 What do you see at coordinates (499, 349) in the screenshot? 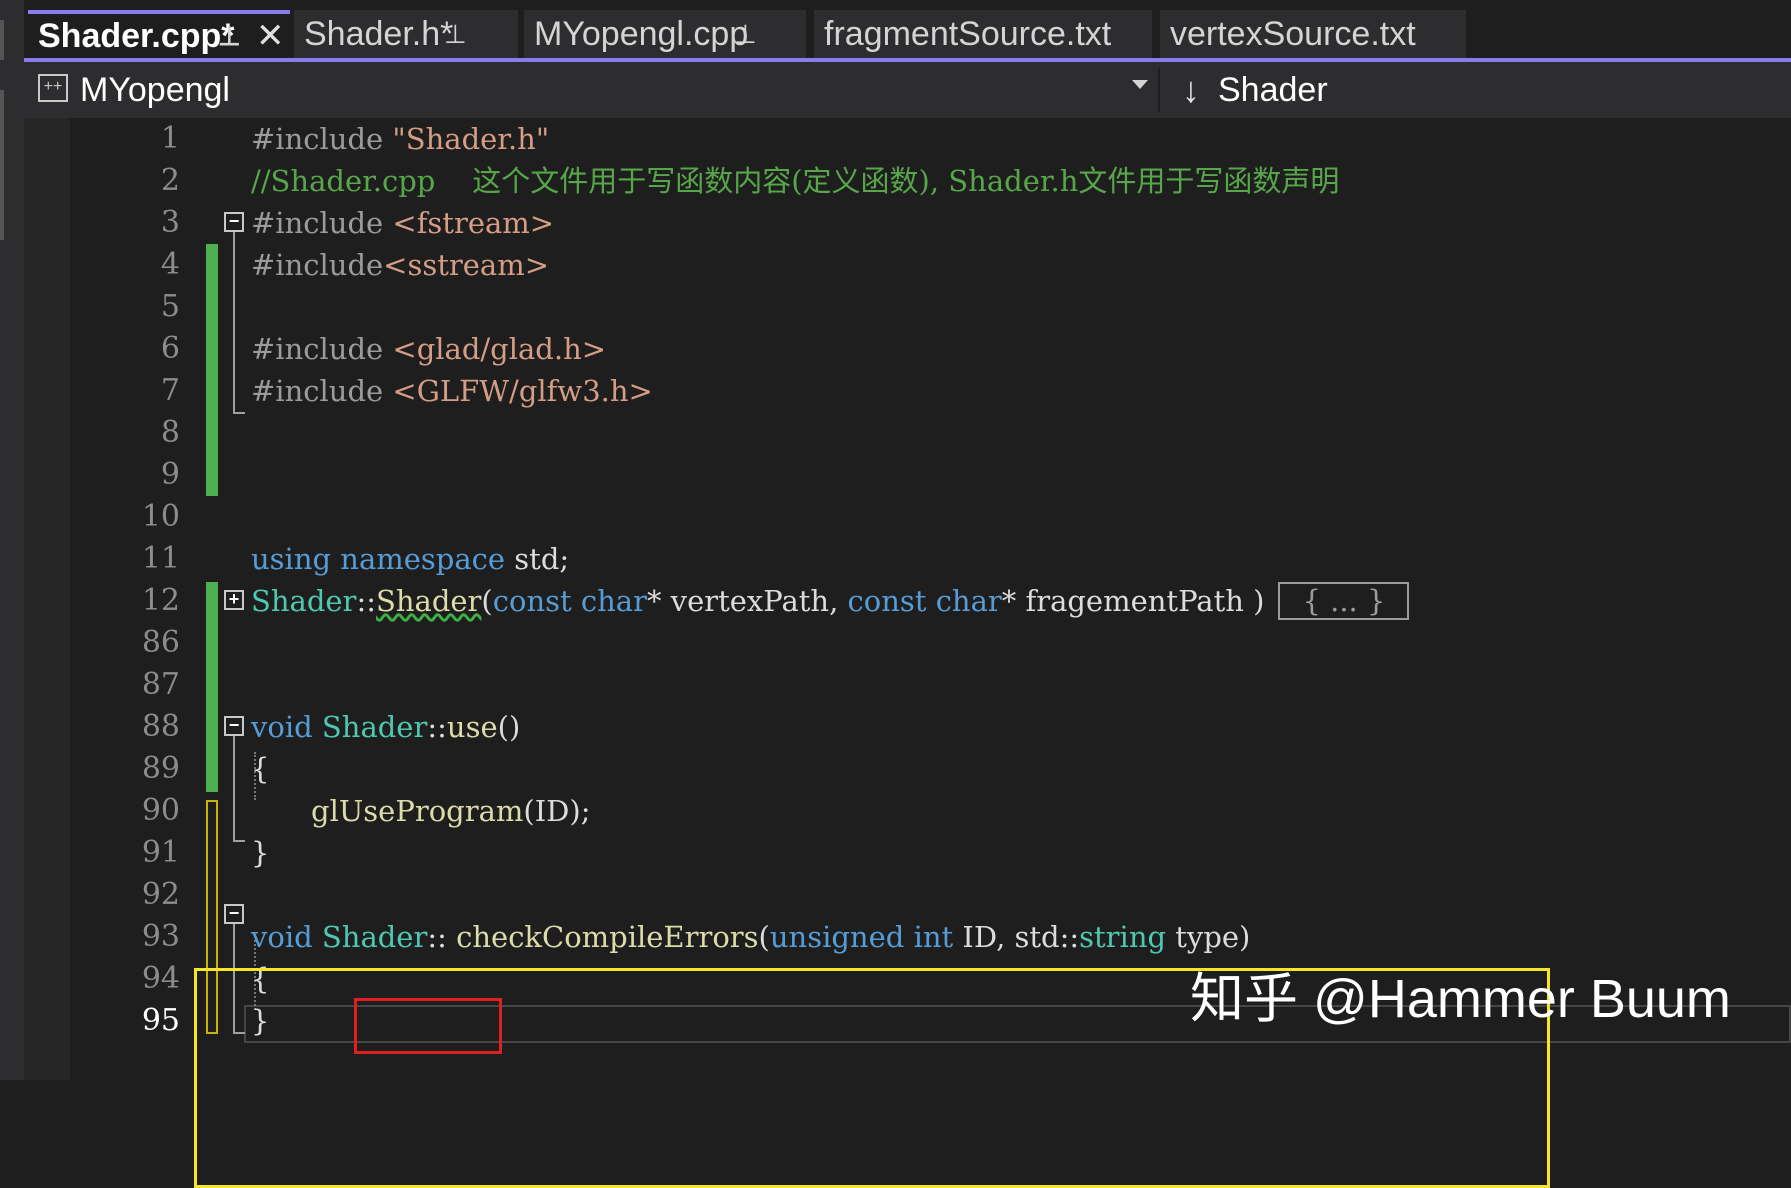
I see `include-path: <glad/glad.h>` at bounding box center [499, 349].